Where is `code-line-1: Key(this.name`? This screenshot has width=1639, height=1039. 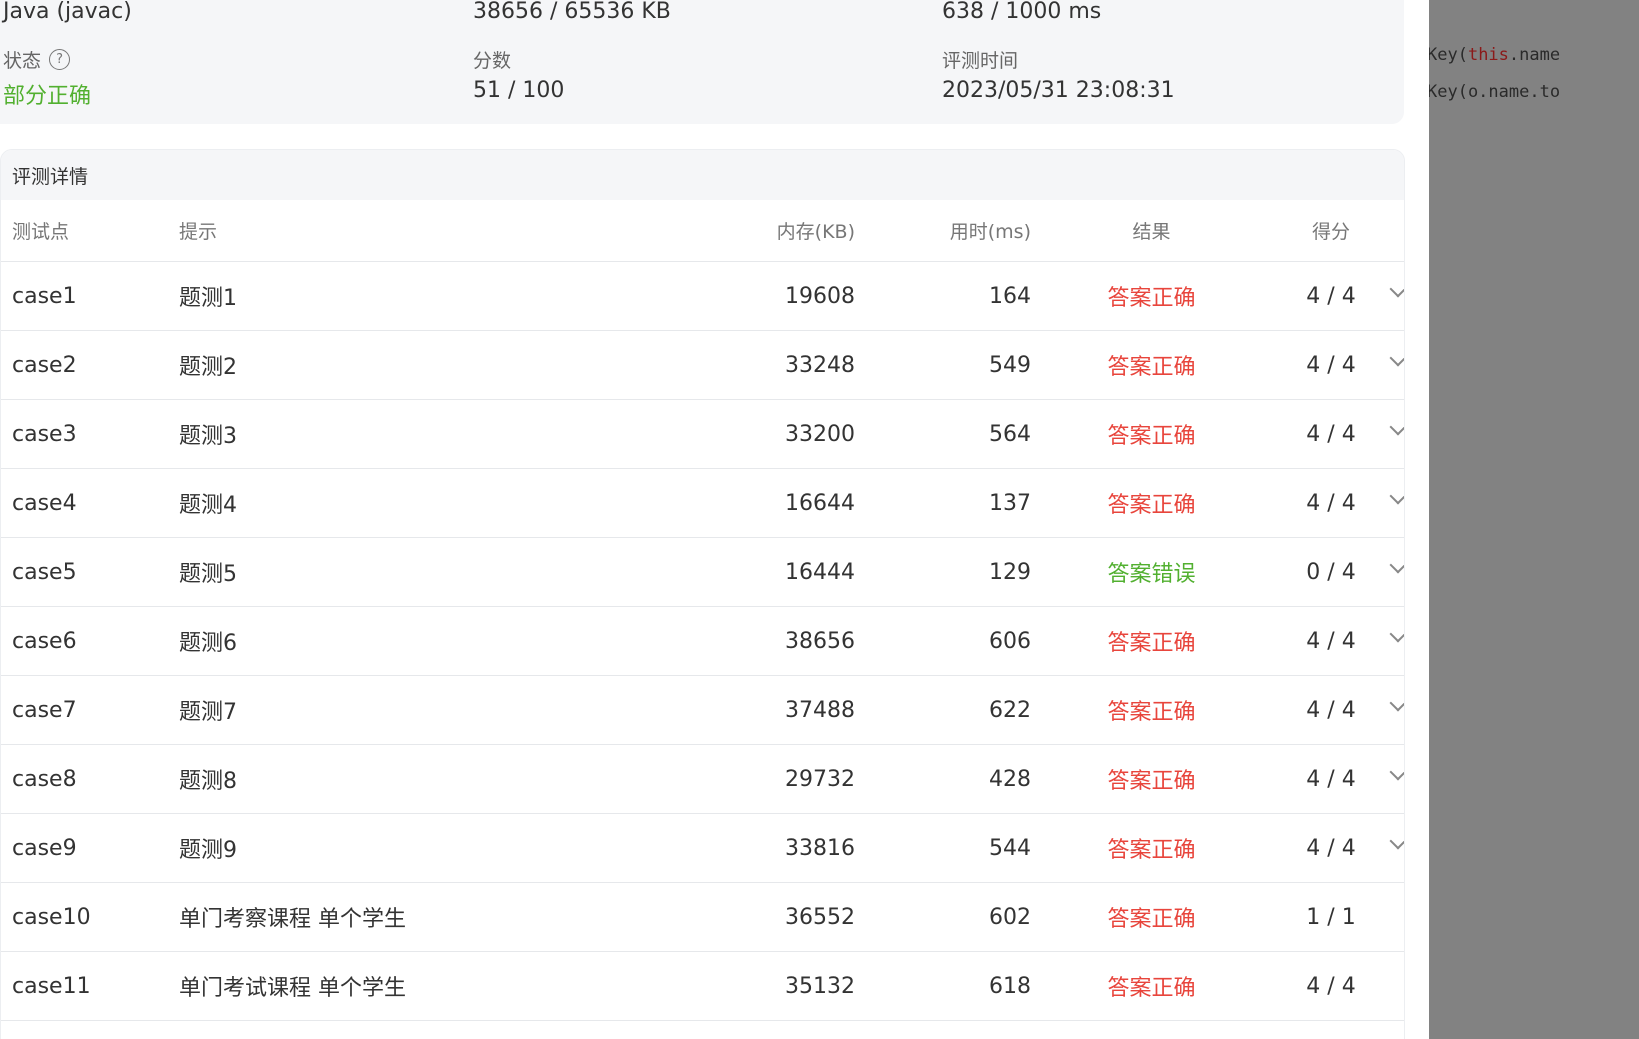 code-line-1: Key(this.name is located at coordinates (1494, 55).